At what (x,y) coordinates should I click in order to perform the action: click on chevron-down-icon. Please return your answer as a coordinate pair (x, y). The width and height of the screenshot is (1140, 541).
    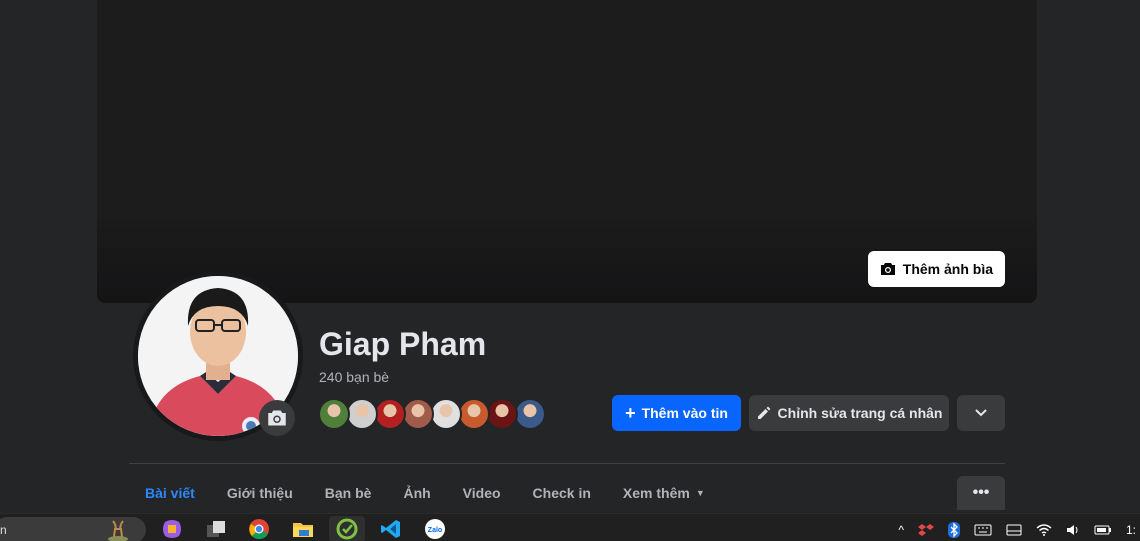
    Looking at the image, I should click on (981, 413).